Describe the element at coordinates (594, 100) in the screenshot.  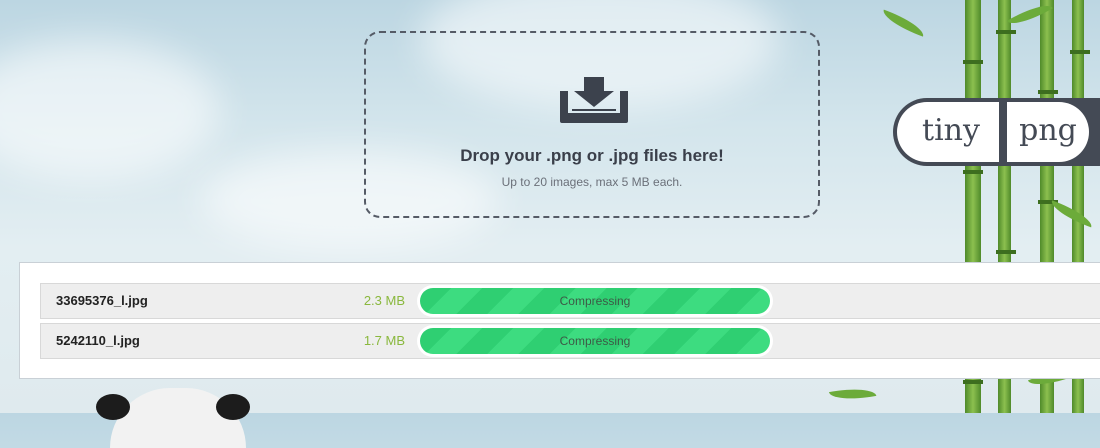
I see `download-tray-icon` at that location.